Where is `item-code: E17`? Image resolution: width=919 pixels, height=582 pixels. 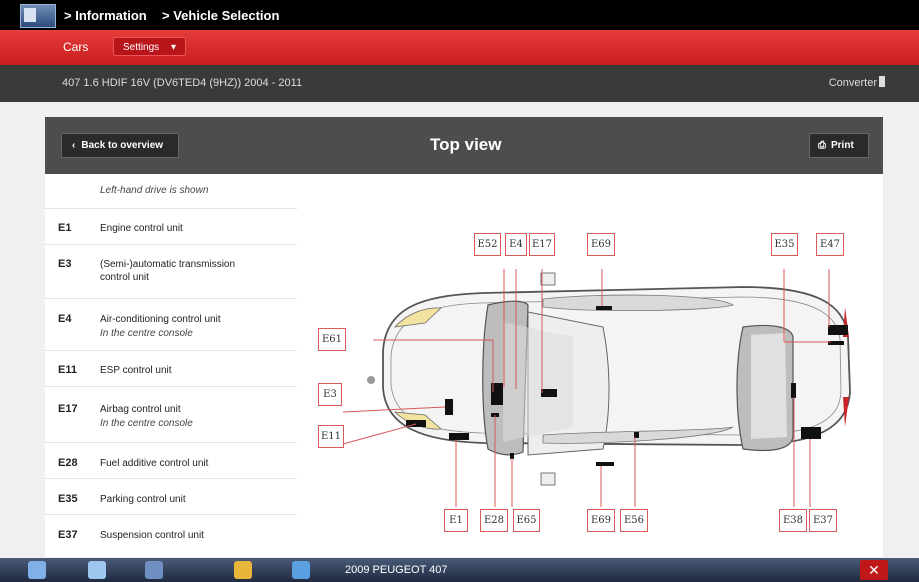
item-code: E17 is located at coordinates (68, 409).